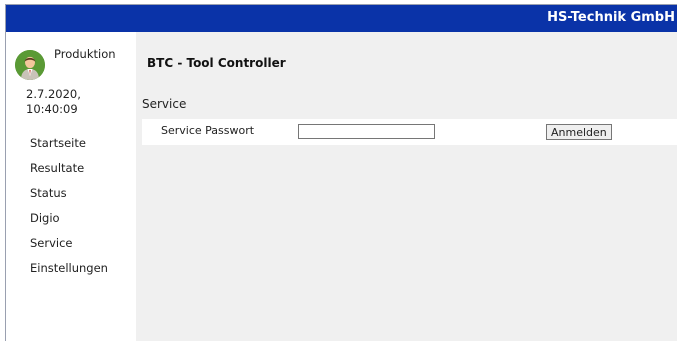 The image size is (677, 341). Describe the element at coordinates (341, 18) in the screenshot. I see `top-header: HS-Technik GmbH` at that location.